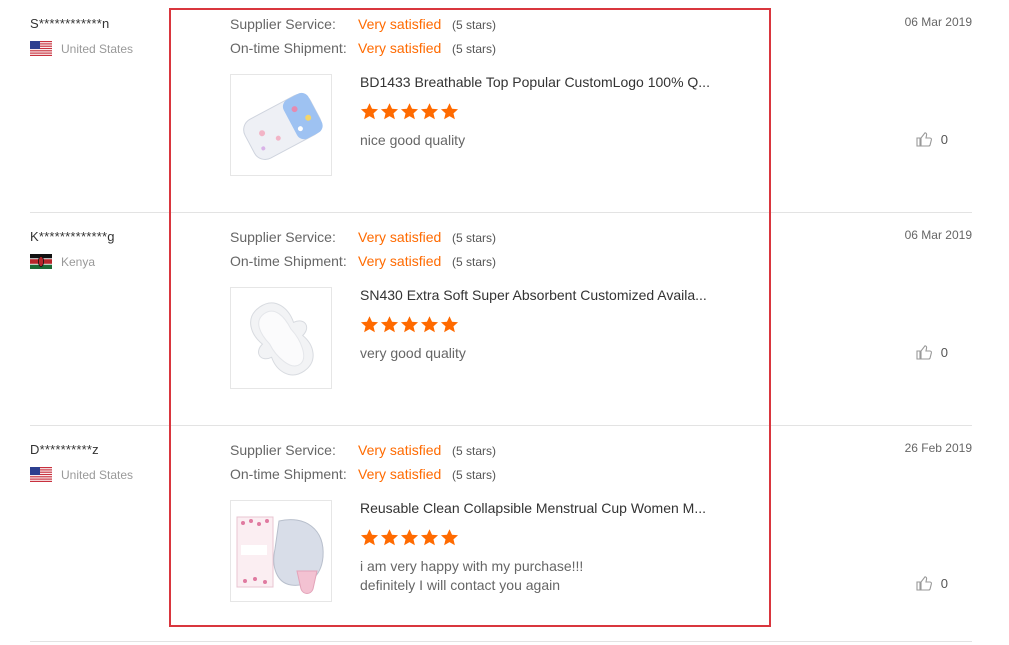 This screenshot has width=1009, height=645. I want to click on buyer-name: K*************g, so click(72, 236).